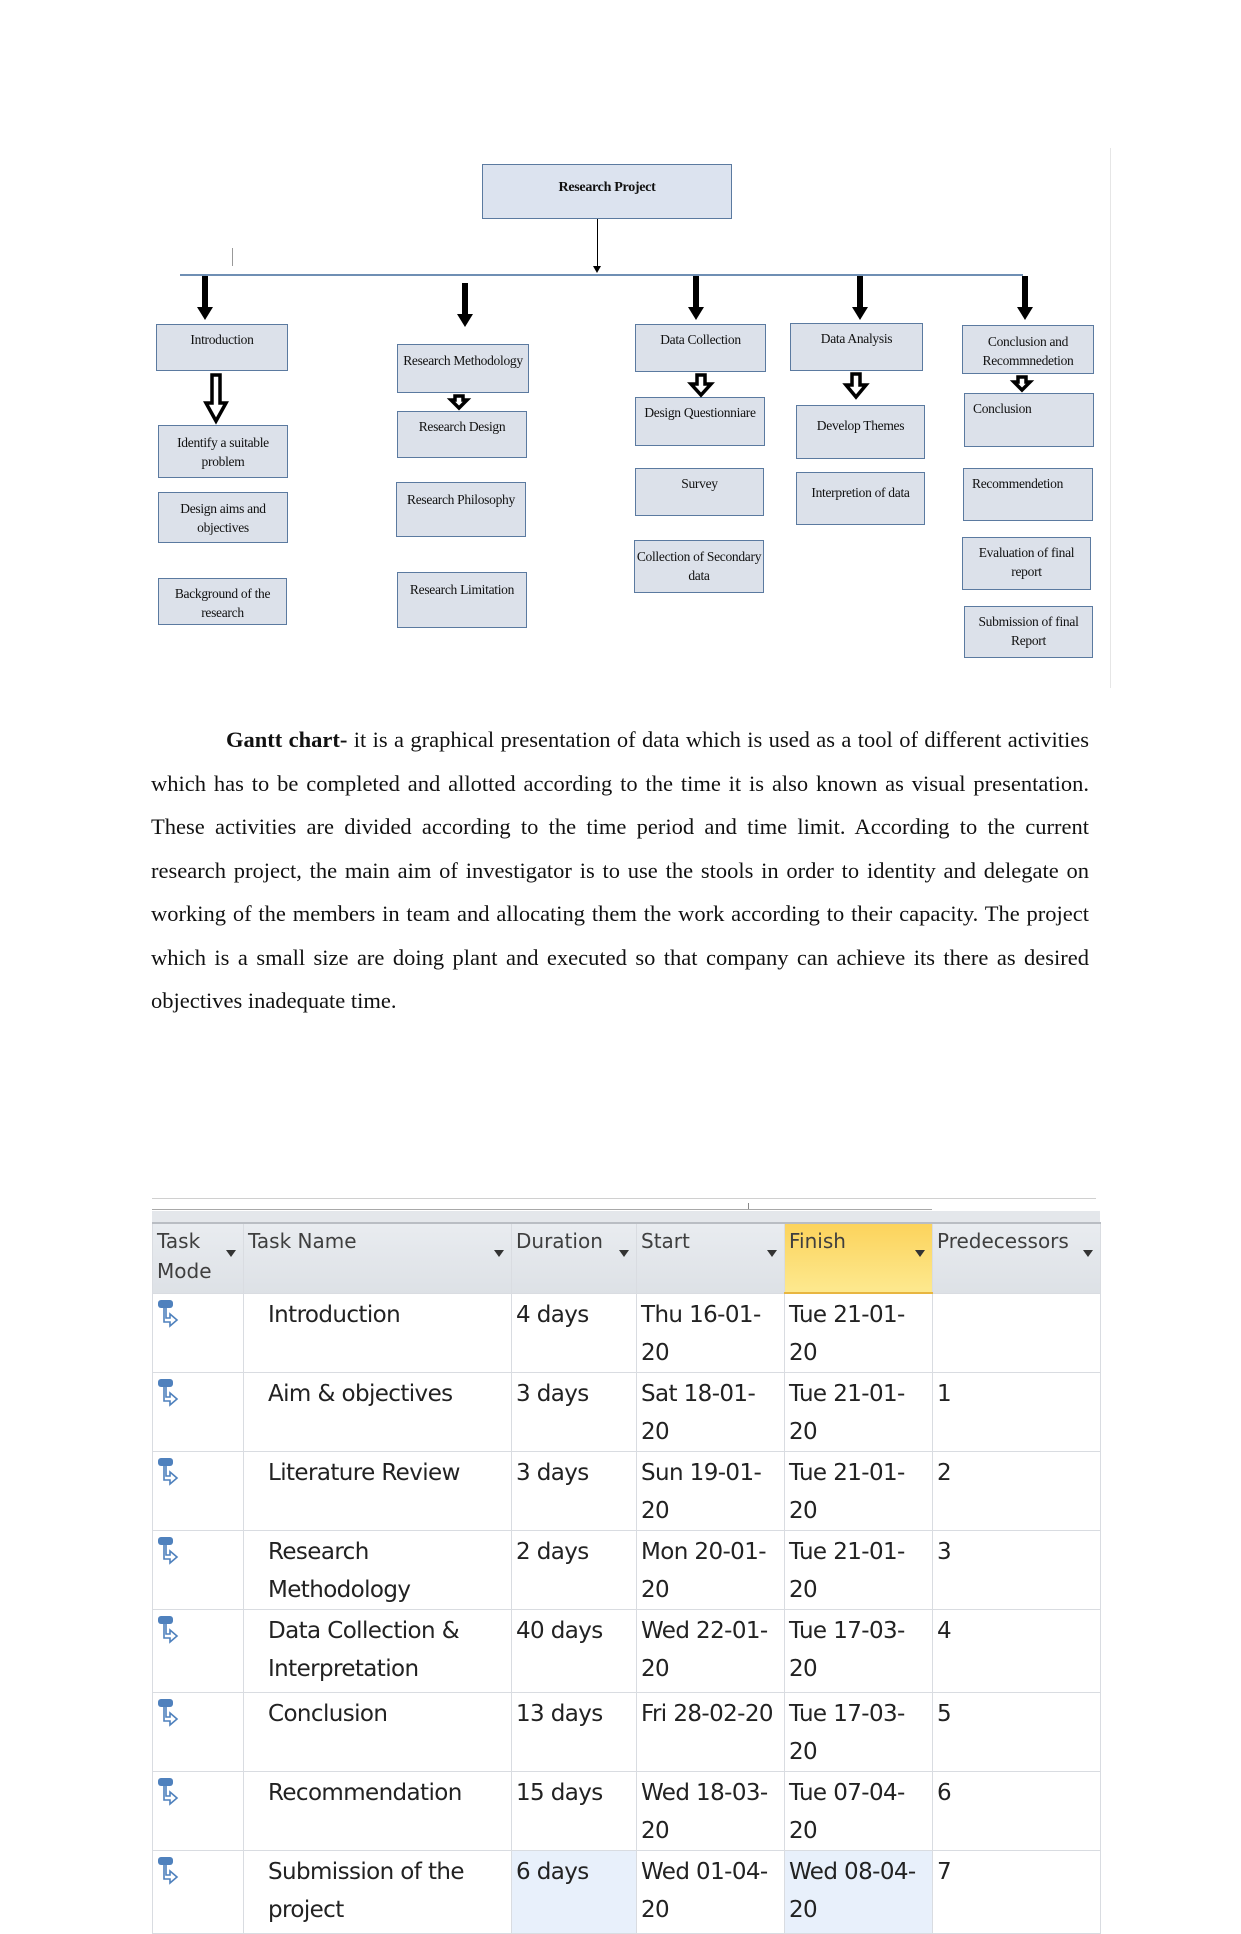 The image size is (1241, 1934). What do you see at coordinates (1016, 1732) in the screenshot?
I see `predecessors-cell: 5` at bounding box center [1016, 1732].